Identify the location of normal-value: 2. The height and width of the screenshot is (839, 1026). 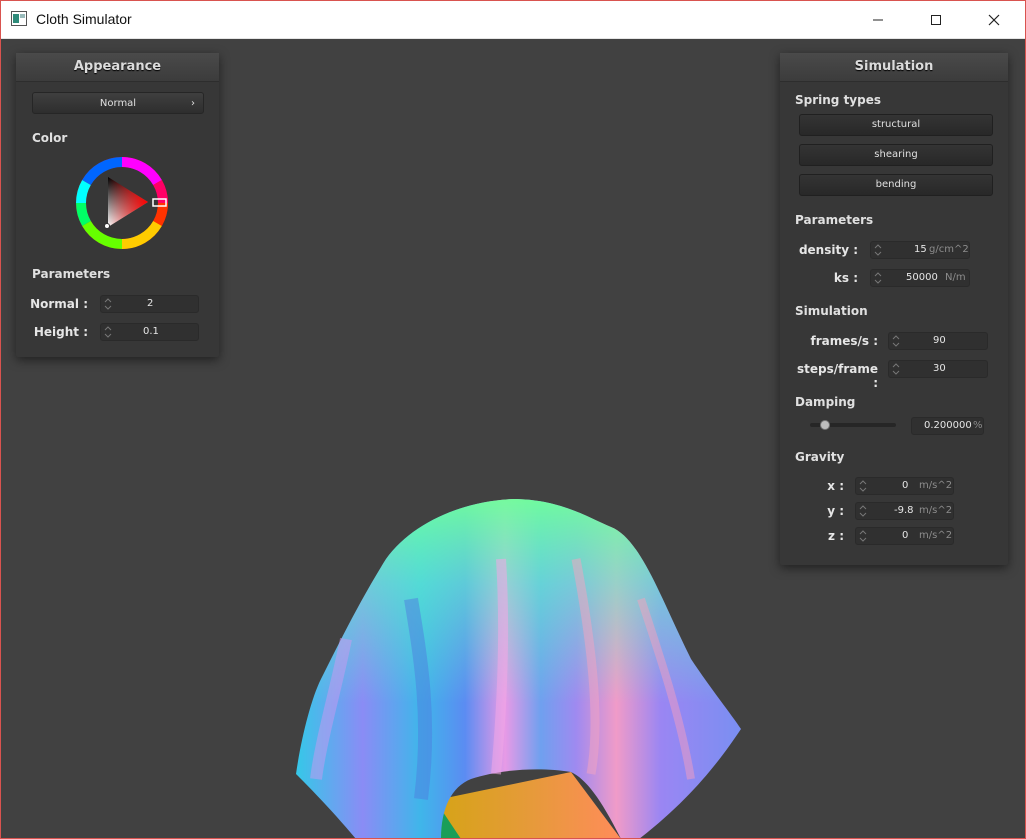
(150, 303).